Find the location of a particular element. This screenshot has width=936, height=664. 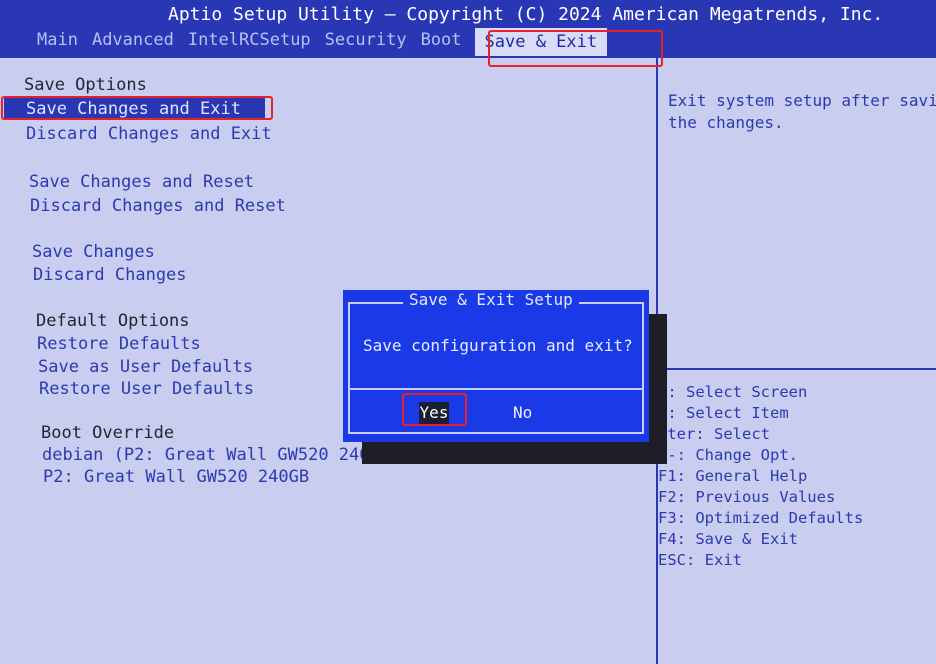

tab-main: Main is located at coordinates (57, 42).